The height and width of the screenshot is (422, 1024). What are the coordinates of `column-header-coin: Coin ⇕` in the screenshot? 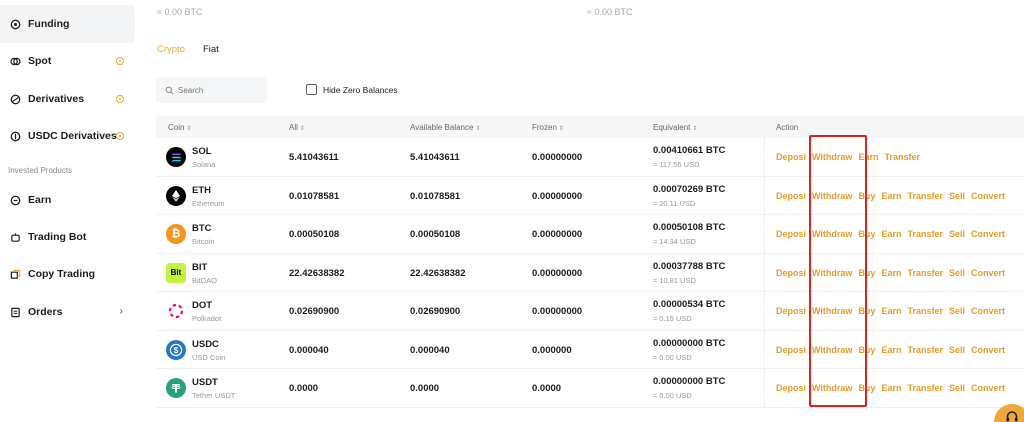 It's located at (179, 127).